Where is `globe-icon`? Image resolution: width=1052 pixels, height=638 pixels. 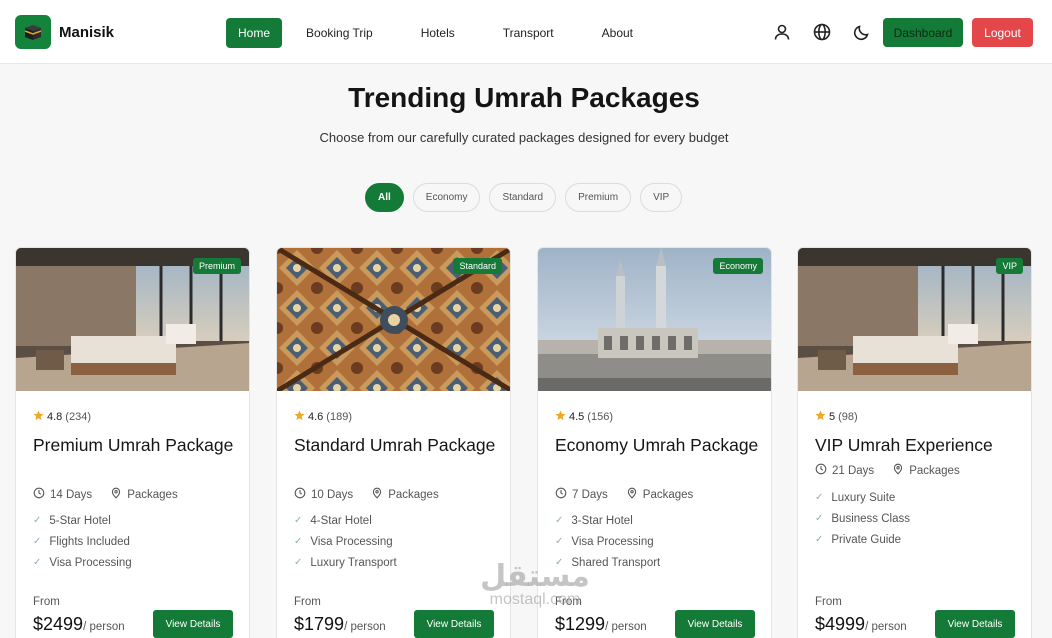
globe-icon is located at coordinates (822, 32).